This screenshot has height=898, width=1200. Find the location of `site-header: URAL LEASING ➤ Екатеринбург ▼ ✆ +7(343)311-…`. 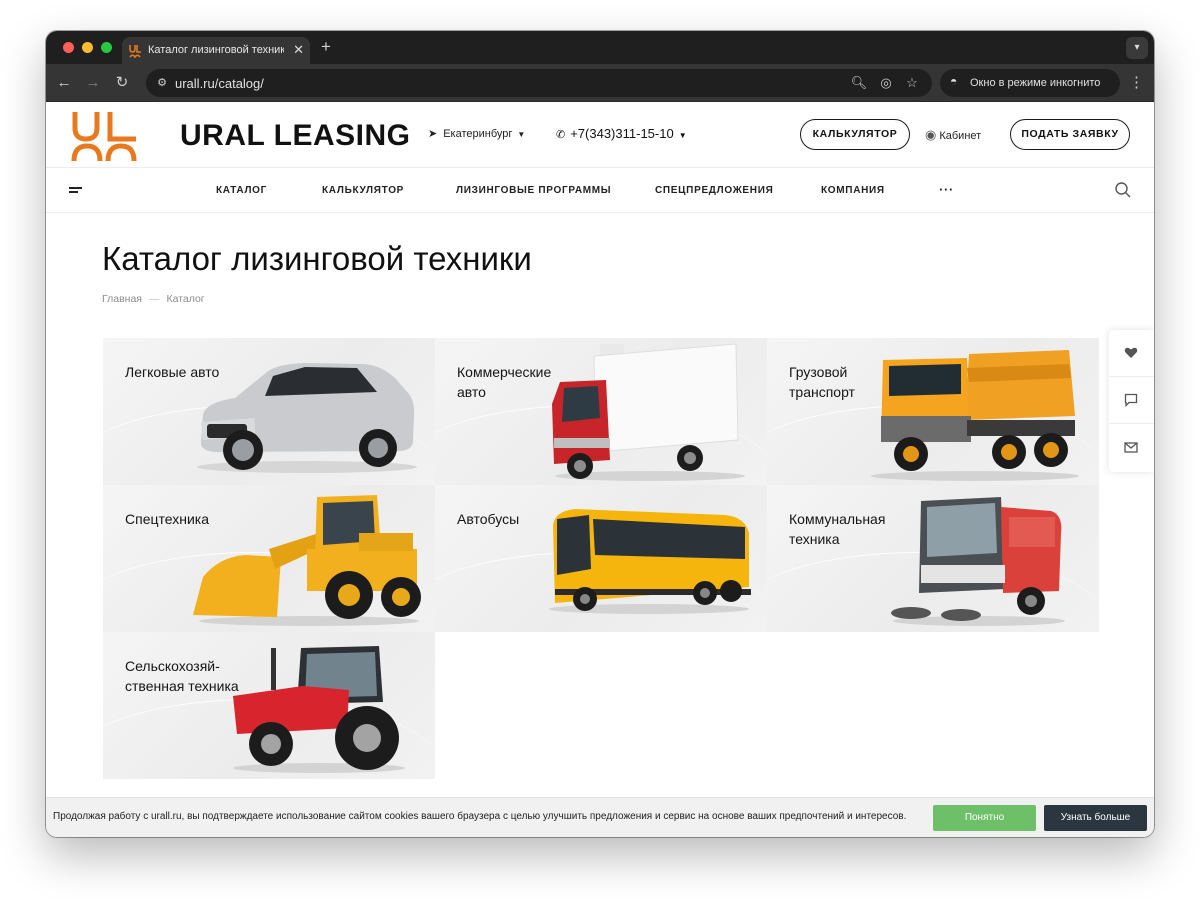

site-header: URAL LEASING ➤ Екатеринбург ▼ ✆ +7(343)311-… is located at coordinates (600, 135).